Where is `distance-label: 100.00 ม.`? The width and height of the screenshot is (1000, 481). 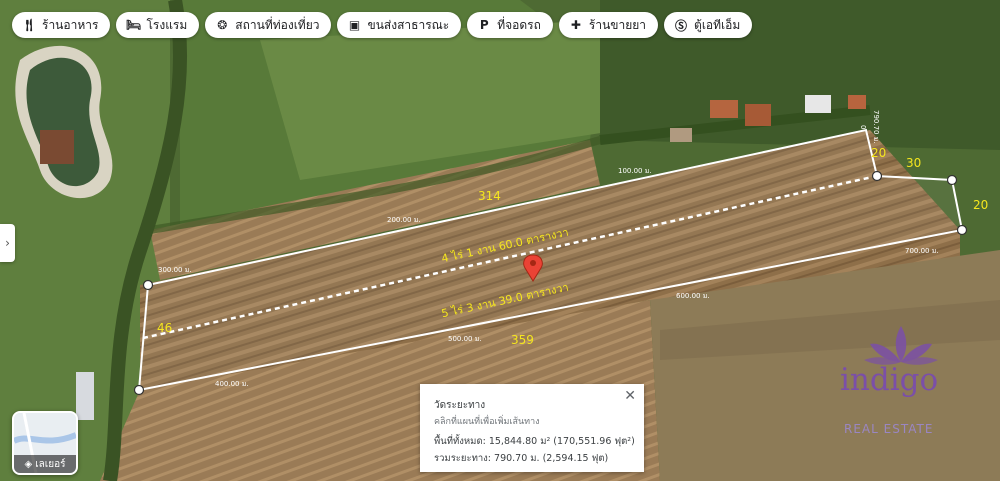
distance-label: 100.00 ม. is located at coordinates (635, 171).